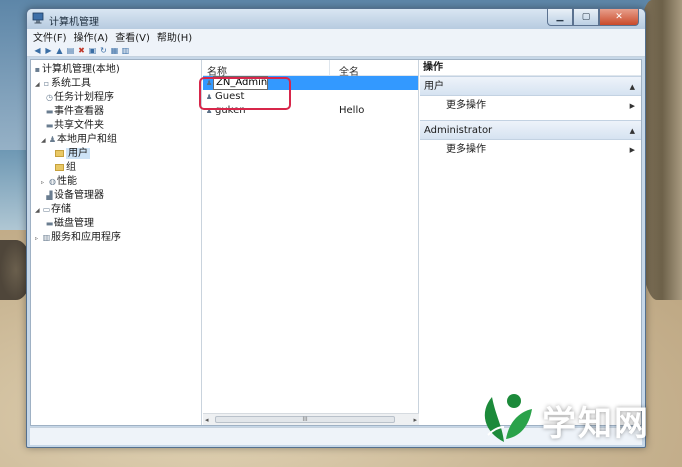 This screenshot has height=467, width=682. Describe the element at coordinates (530, 130) in the screenshot. I see `actions-section-administrator: Administrator ▲` at that location.